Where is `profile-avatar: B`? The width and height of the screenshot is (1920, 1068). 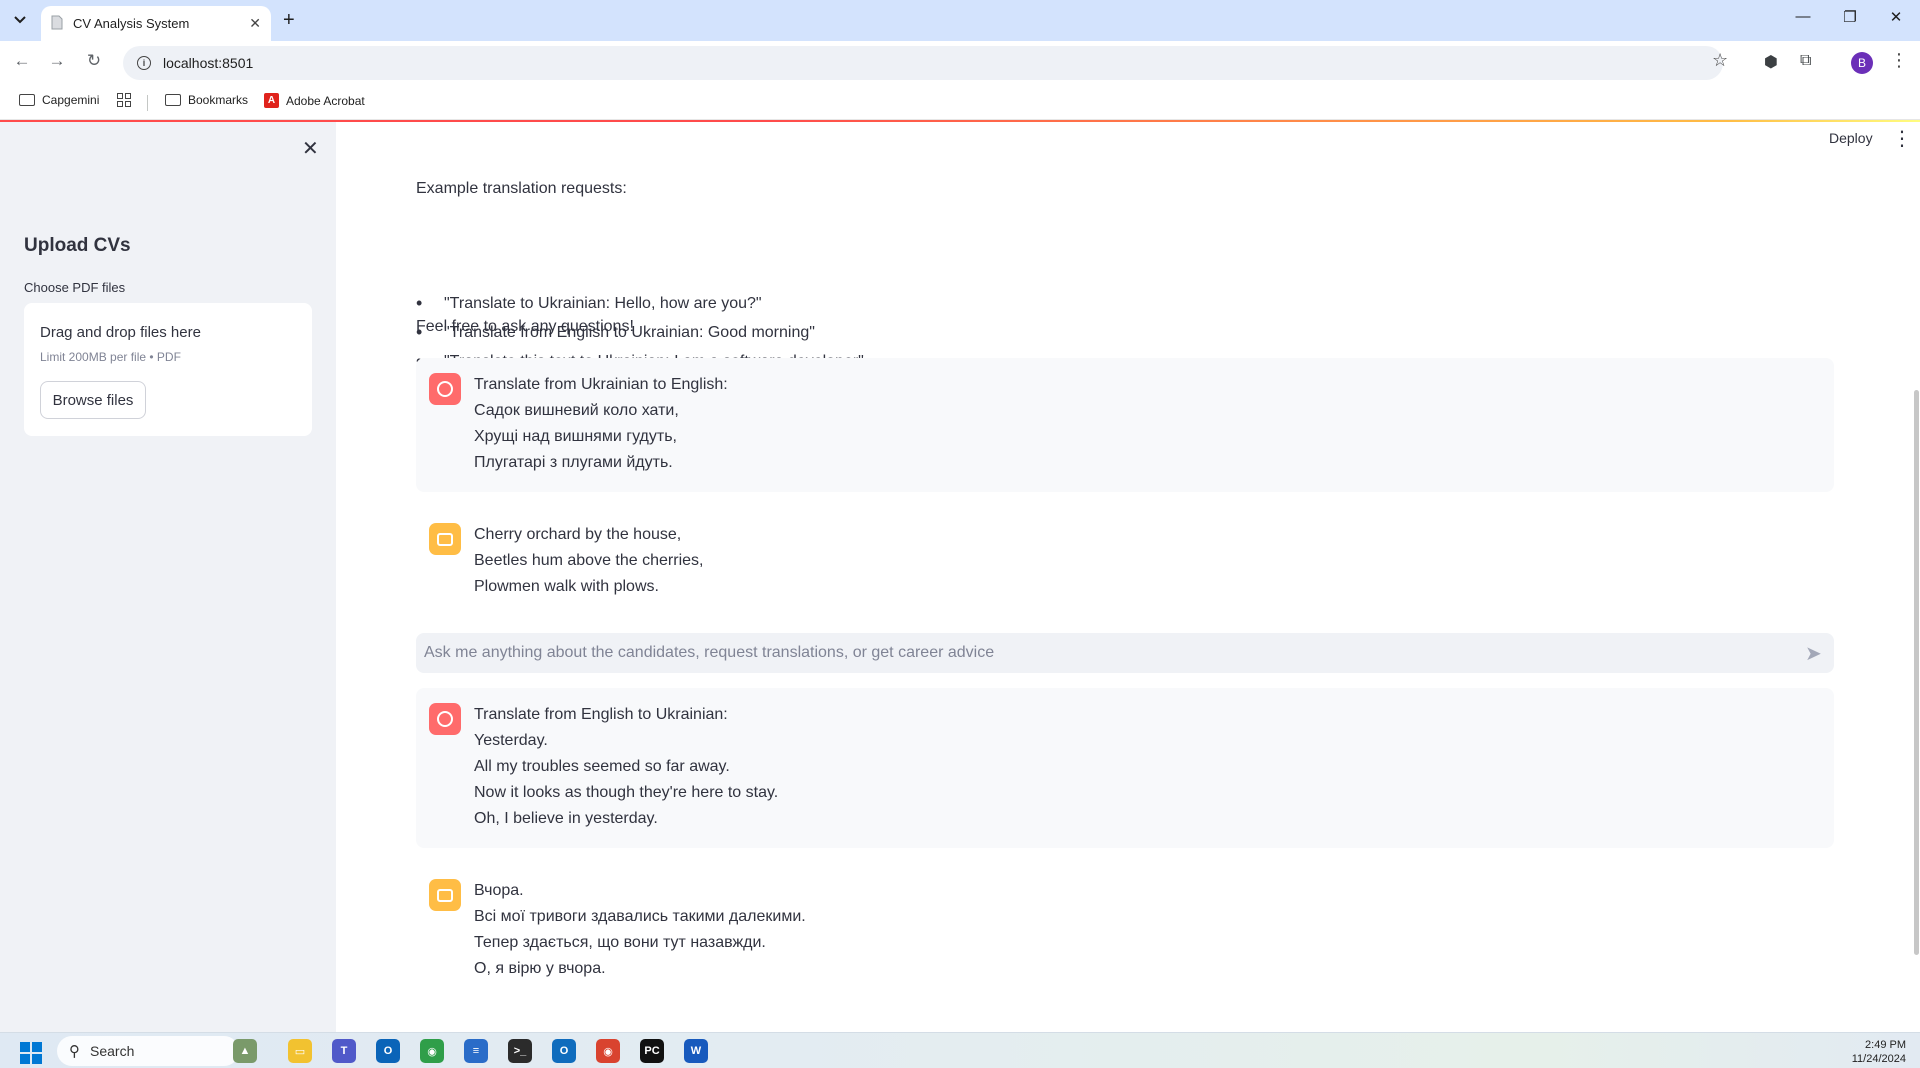 profile-avatar: B is located at coordinates (1862, 63).